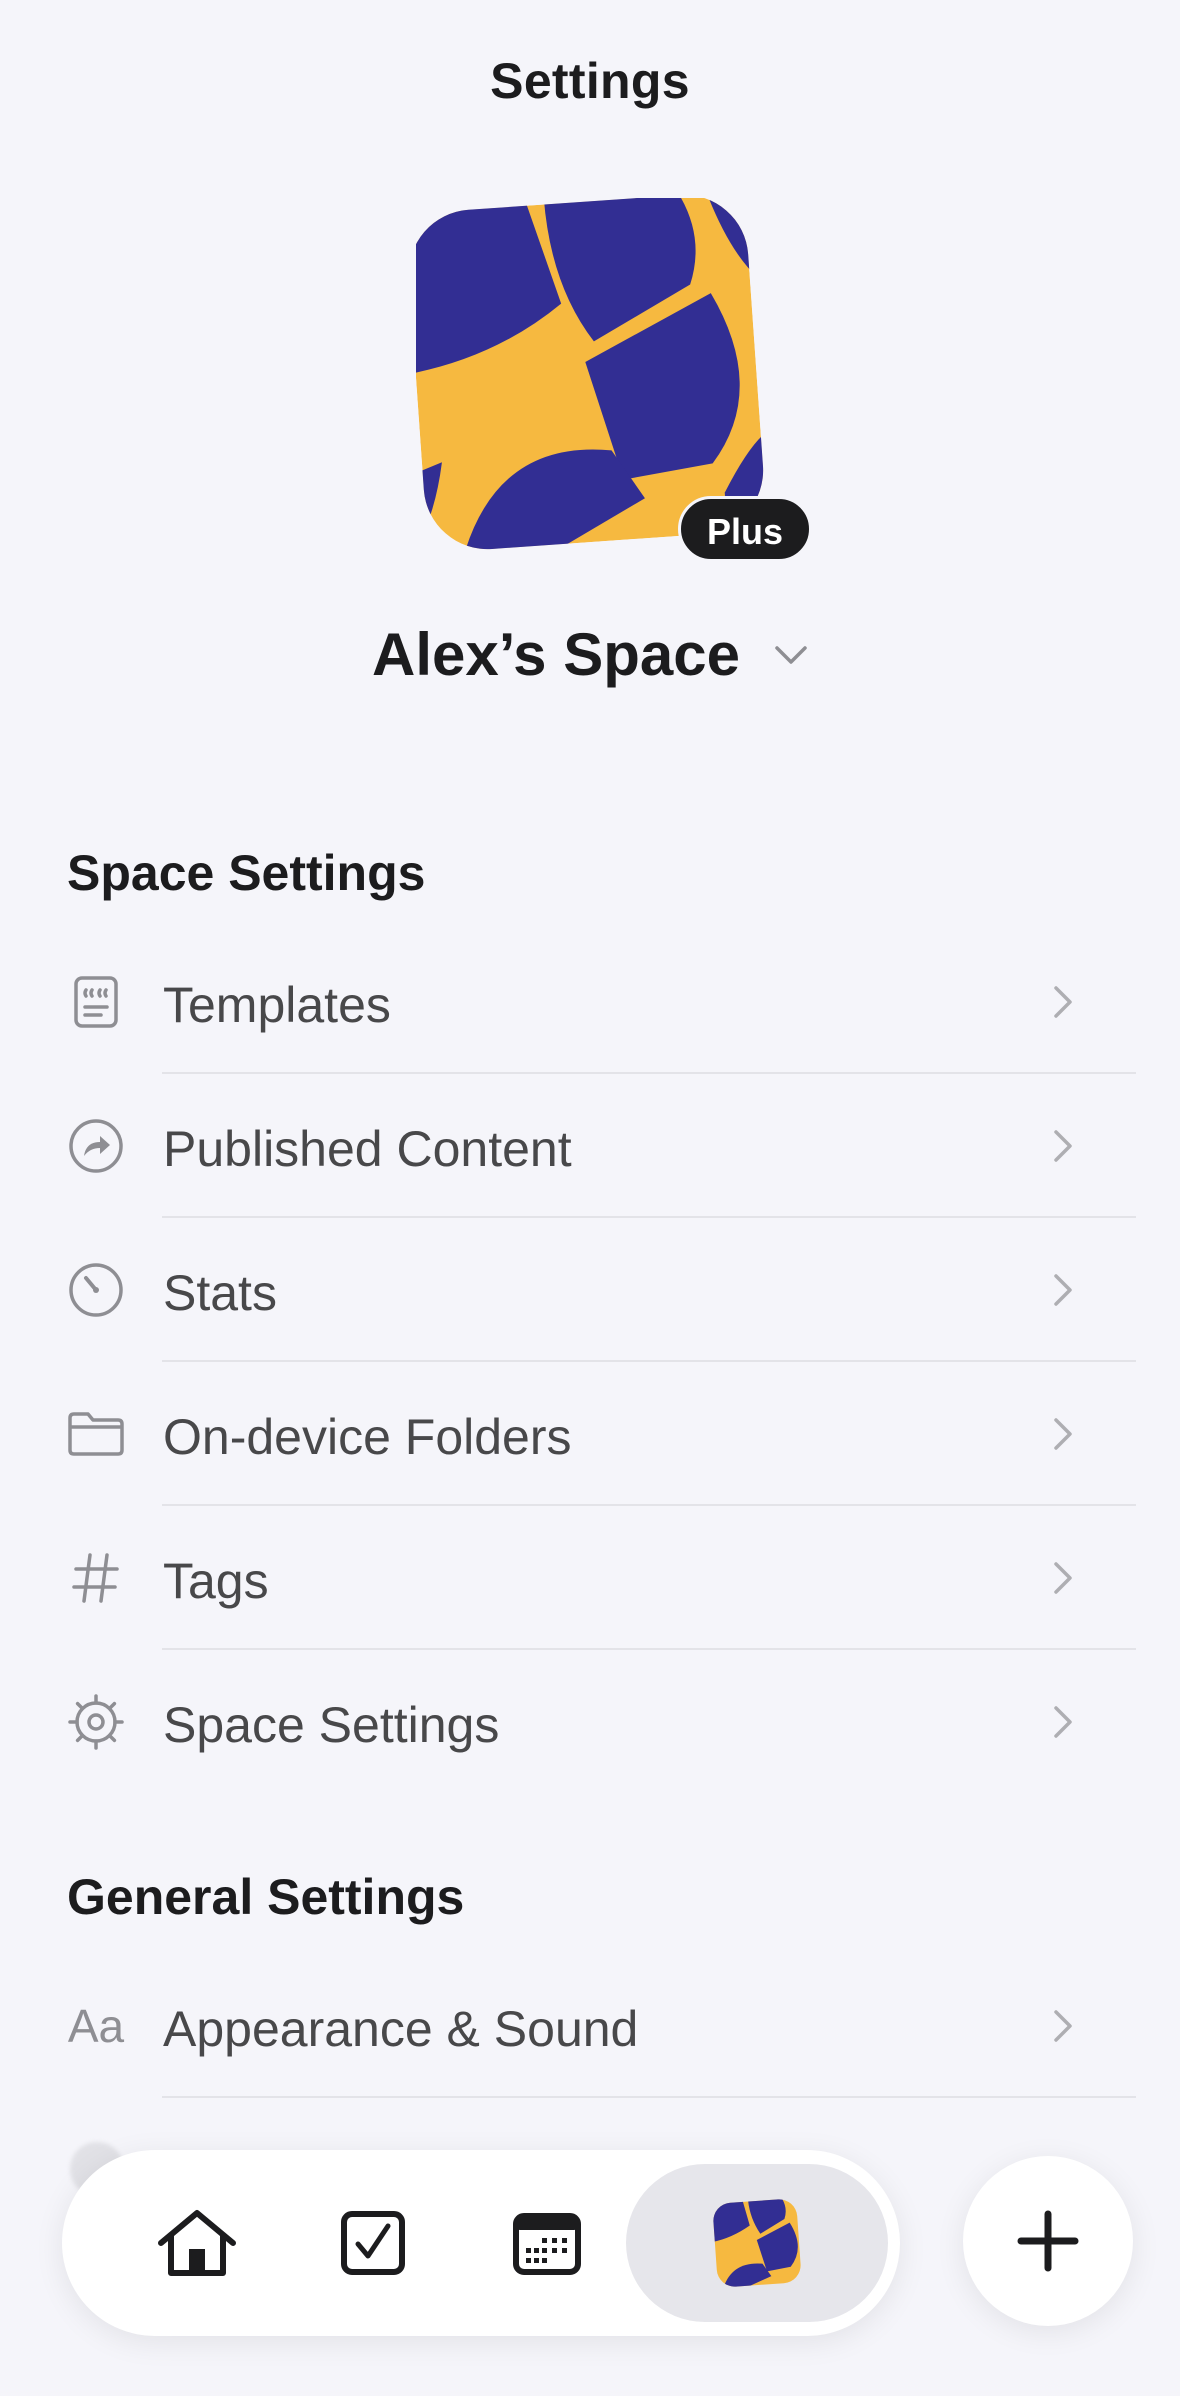  Describe the element at coordinates (556, 654) in the screenshot. I see `space-name: Alex’s Space` at that location.